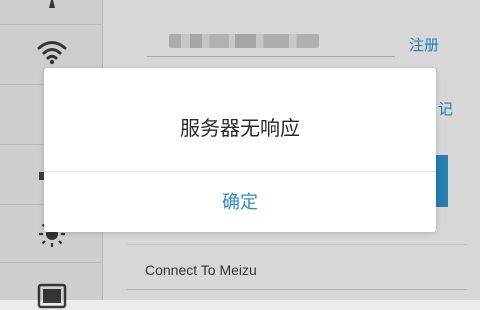  What do you see at coordinates (240, 129) in the screenshot?
I see `dialog-message: 服务器无响应` at bounding box center [240, 129].